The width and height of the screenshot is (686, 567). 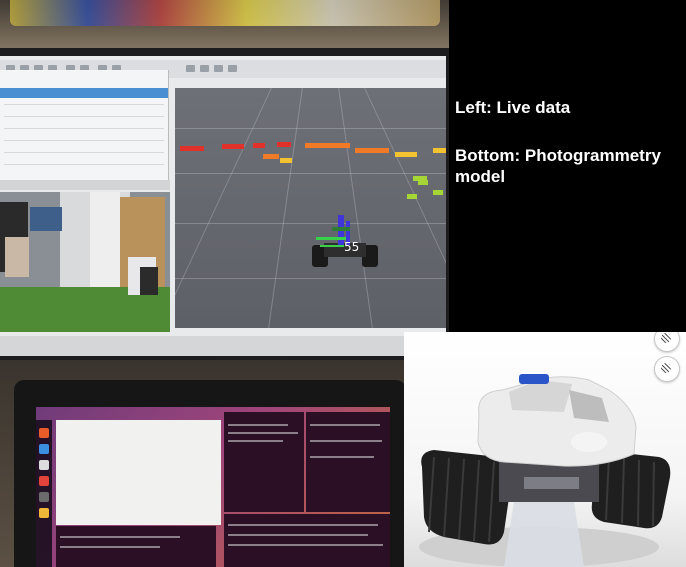 I want to click on wall-poster, so click(x=225, y=13).